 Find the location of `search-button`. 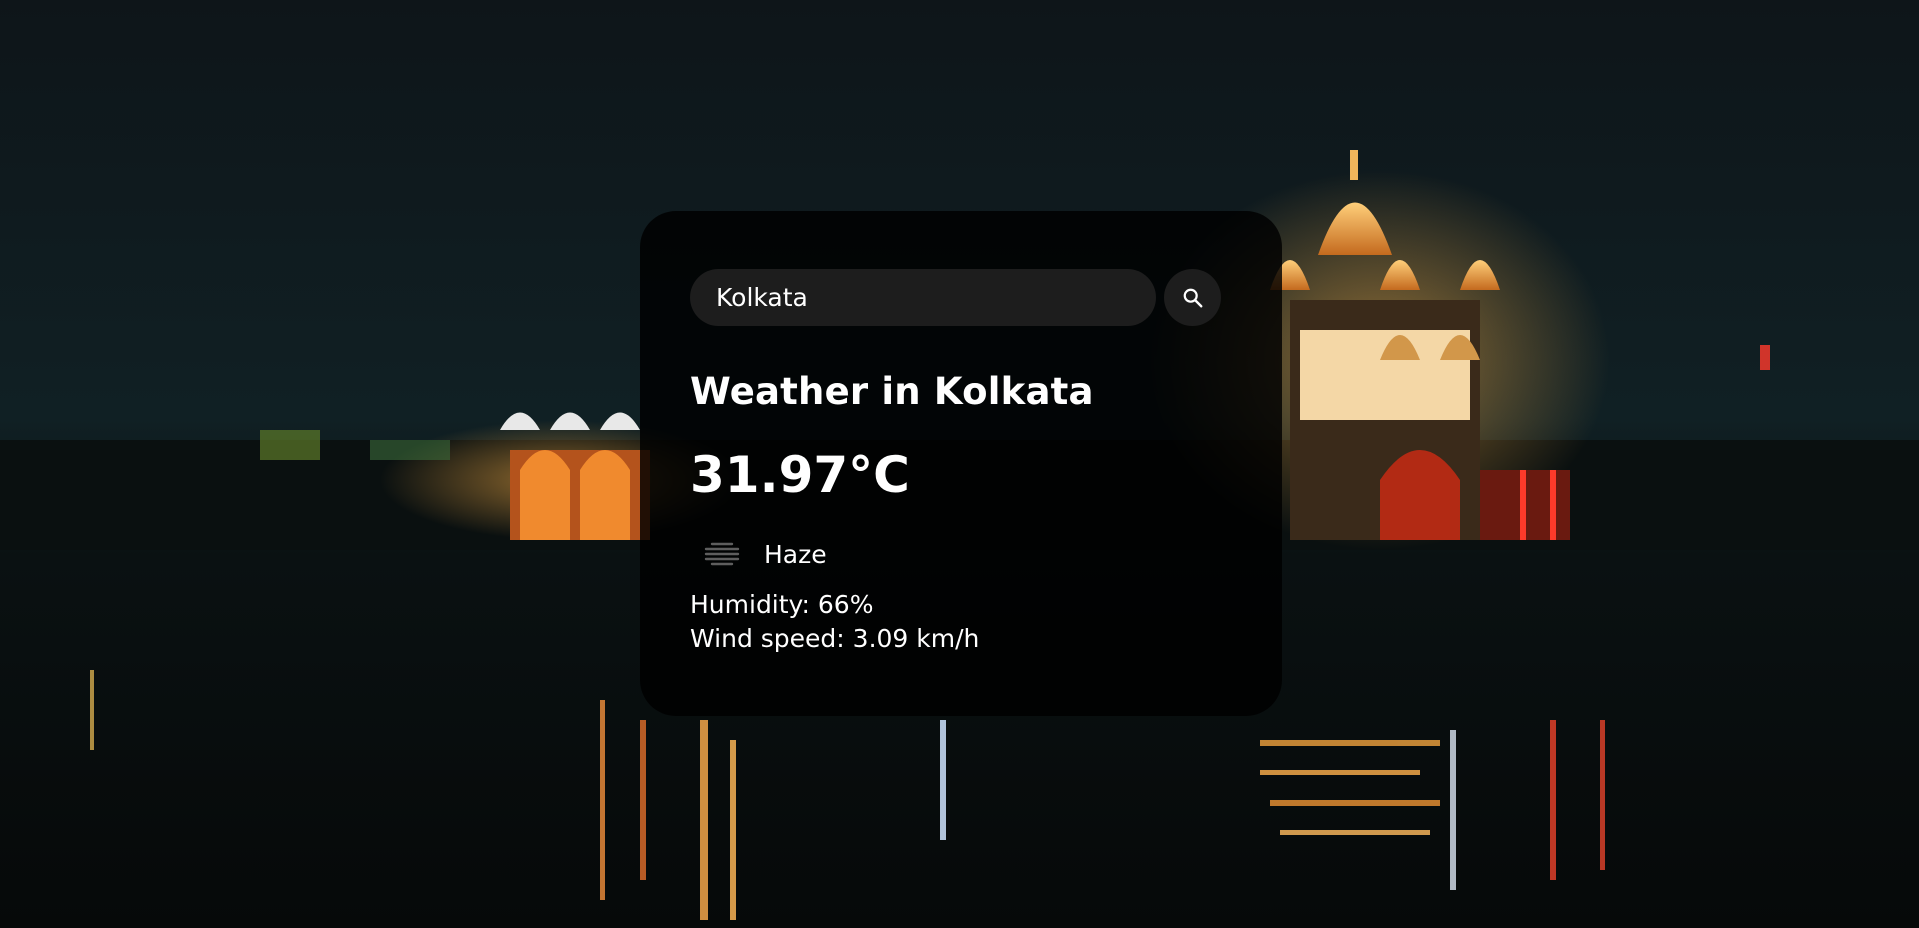

search-button is located at coordinates (1192, 297).